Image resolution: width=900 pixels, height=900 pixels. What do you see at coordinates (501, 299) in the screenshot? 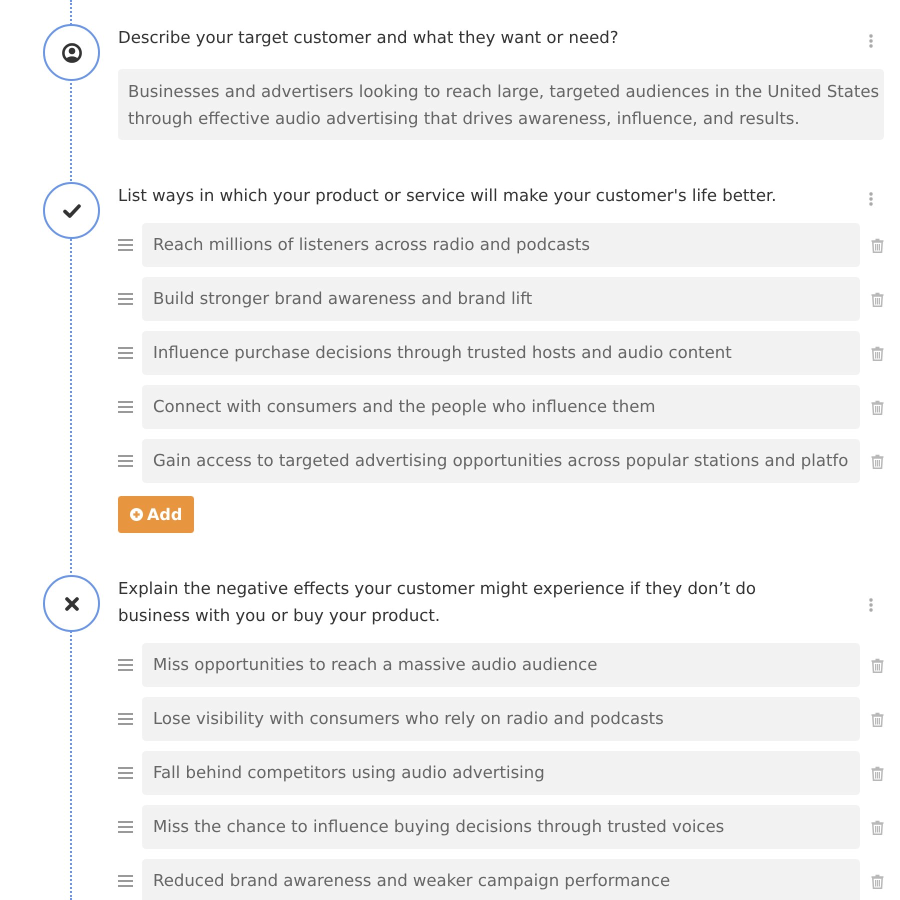
I see `list-item-field: Build stronger brand awareness and brand lift` at bounding box center [501, 299].